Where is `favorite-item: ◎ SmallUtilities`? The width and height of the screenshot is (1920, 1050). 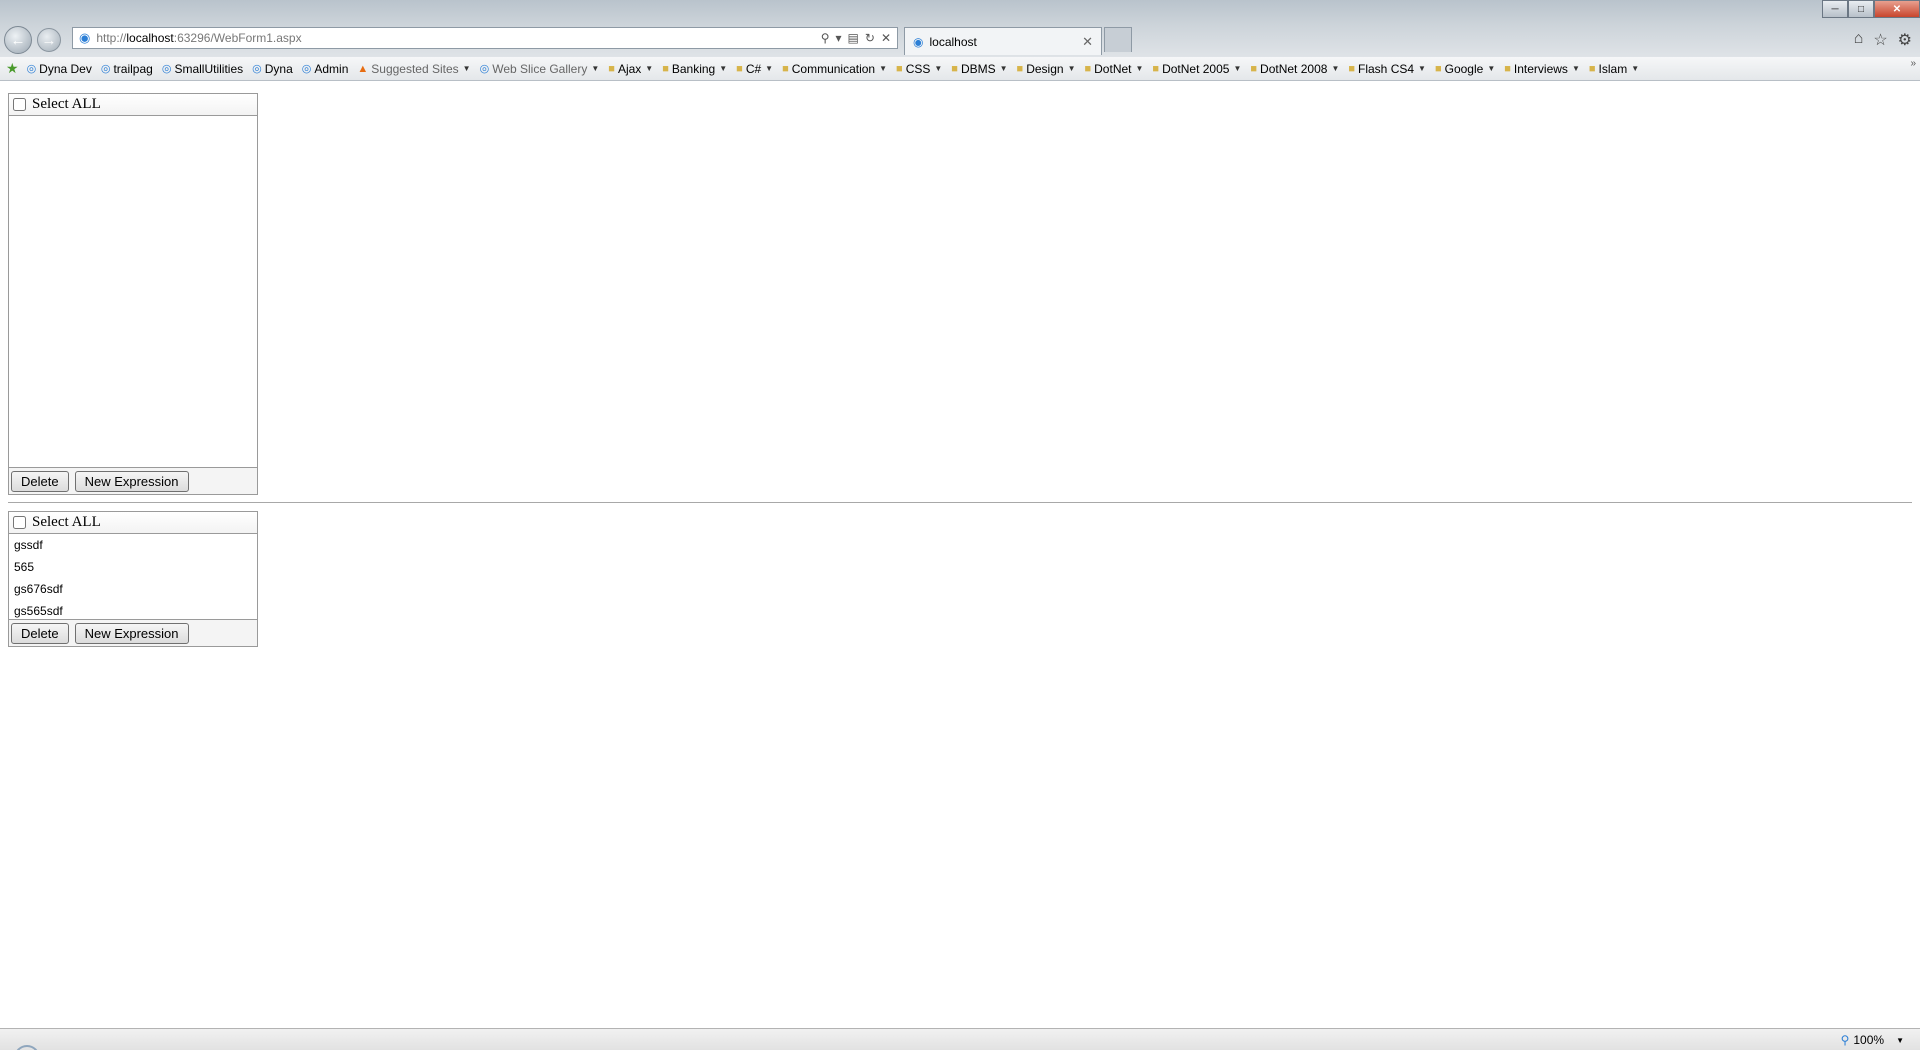
favorite-item: ◎ SmallUtilities is located at coordinates (202, 69).